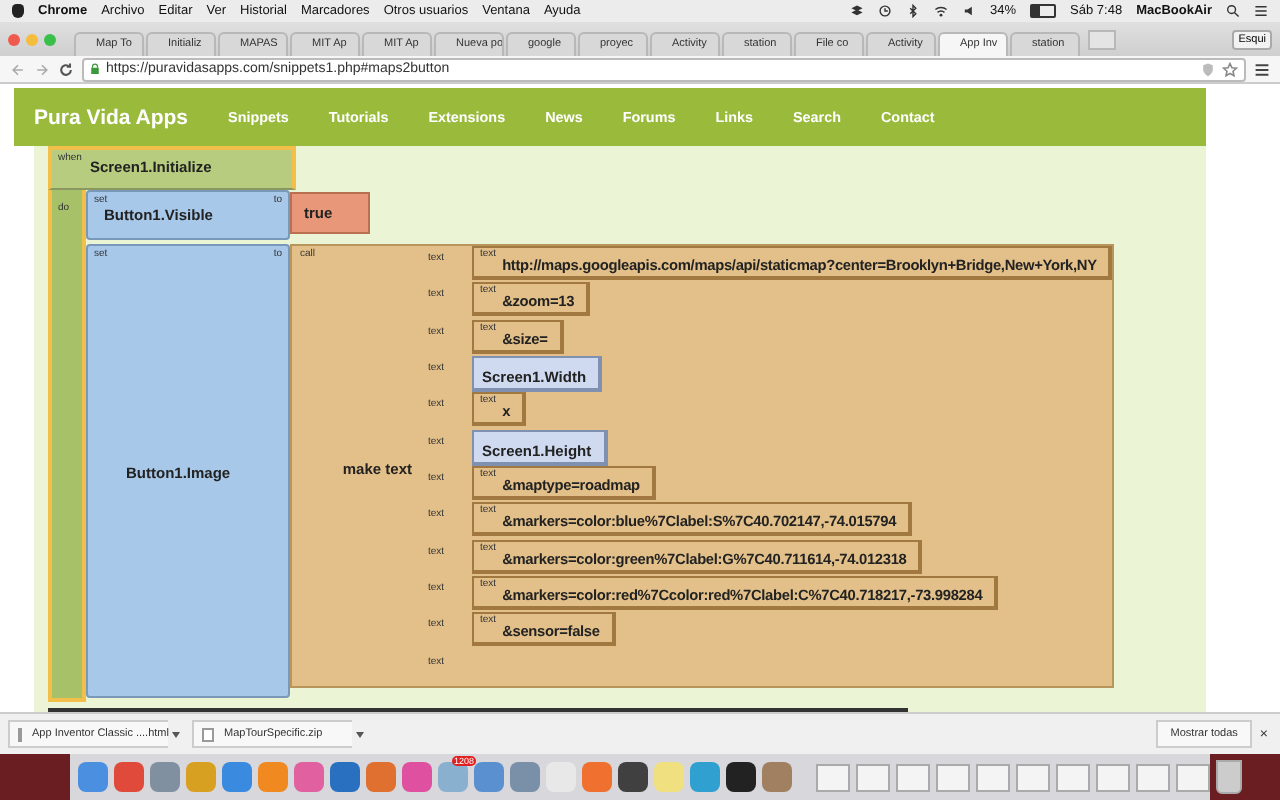 The image size is (1280, 800). I want to click on clock-icon, so click(885, 11).